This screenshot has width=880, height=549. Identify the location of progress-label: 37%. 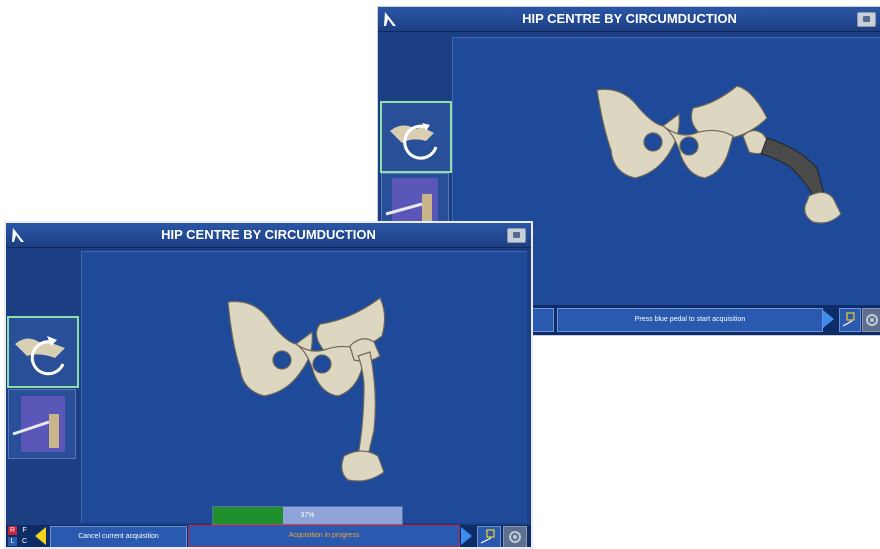
(307, 515).